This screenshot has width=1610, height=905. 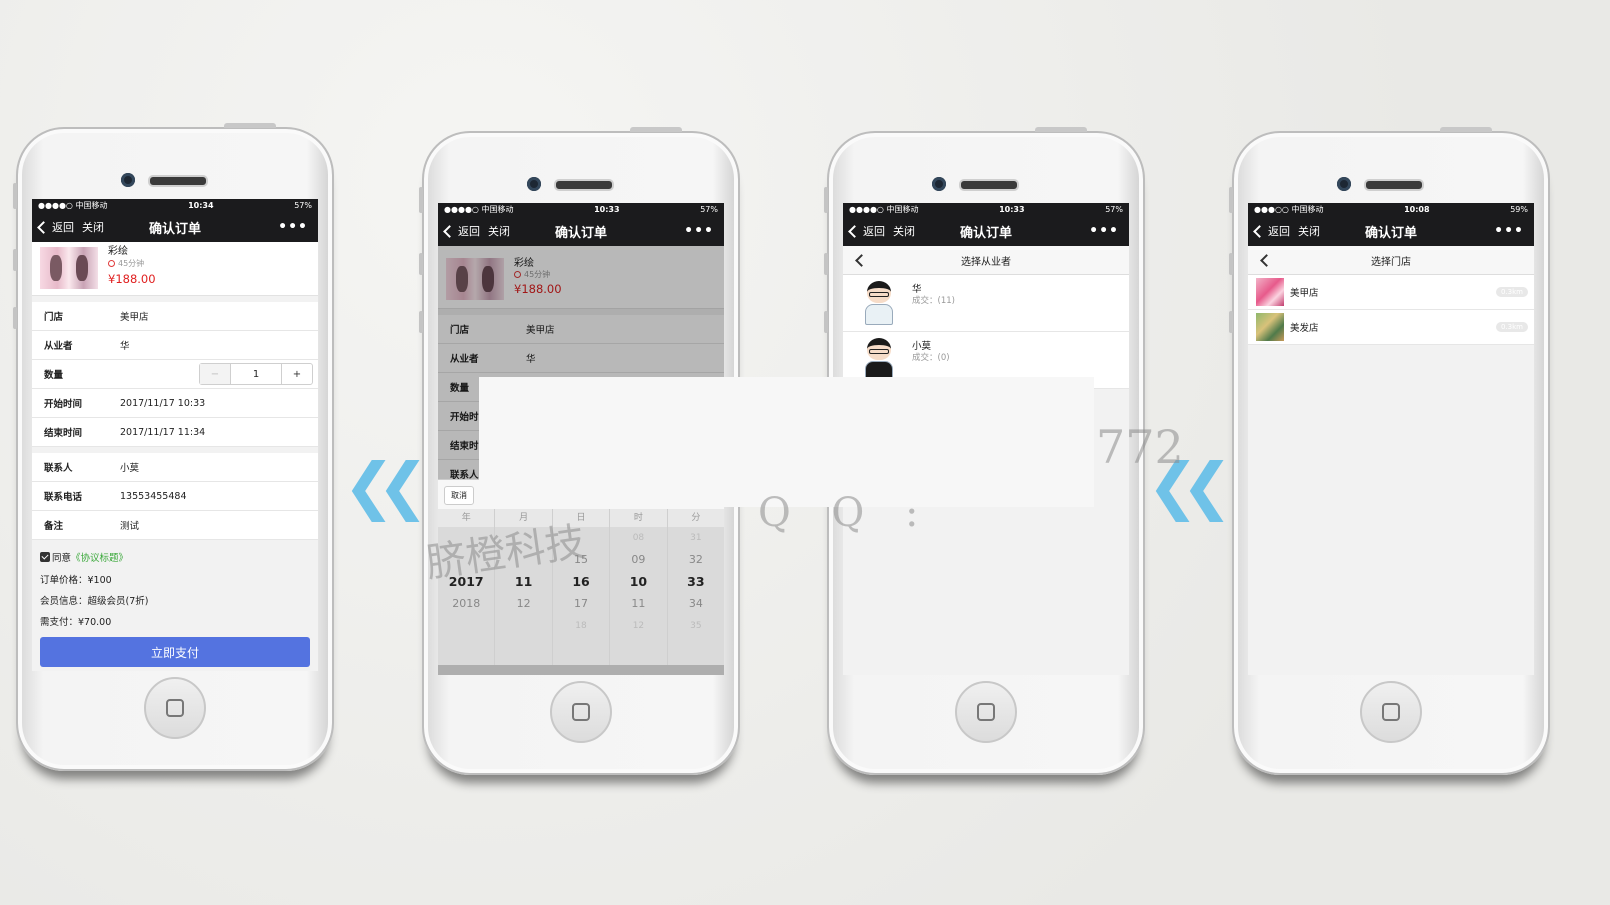 What do you see at coordinates (54, 317) in the screenshot?
I see `field-label: 门店` at bounding box center [54, 317].